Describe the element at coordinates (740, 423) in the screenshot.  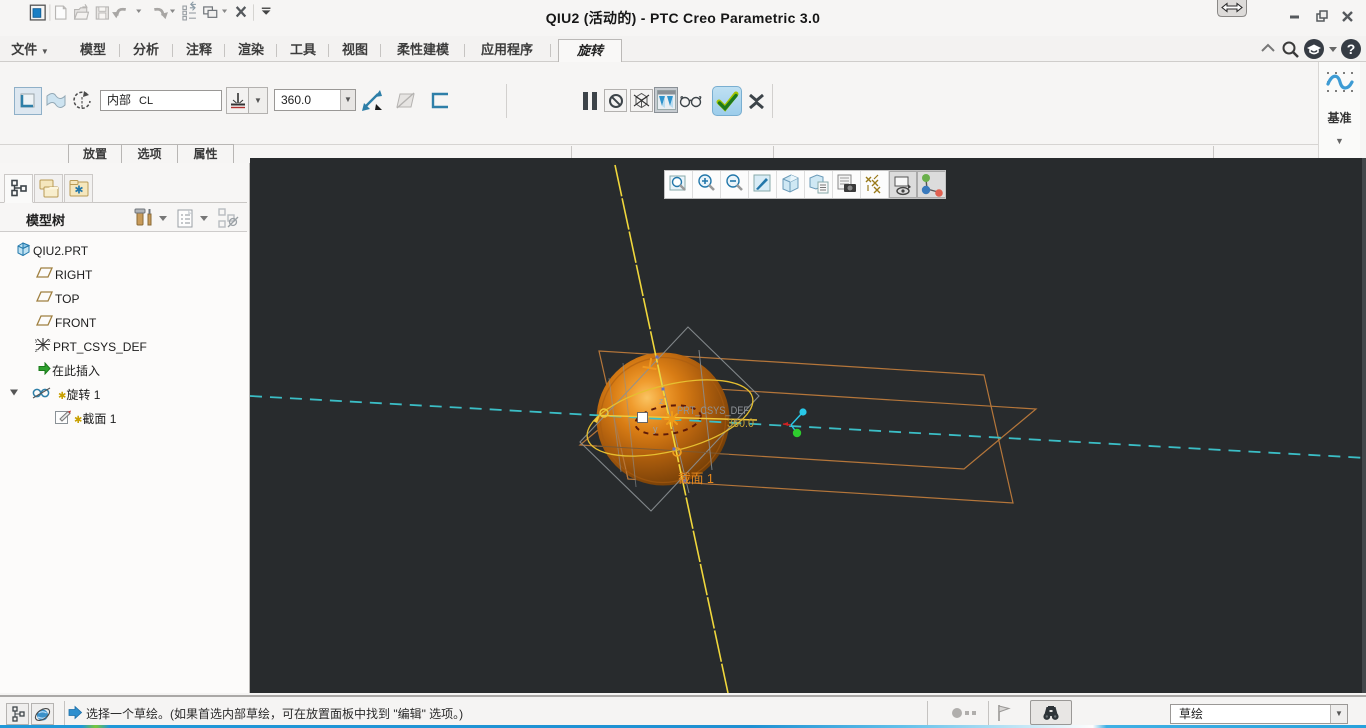
I see `svg-text: 360.0` at that location.